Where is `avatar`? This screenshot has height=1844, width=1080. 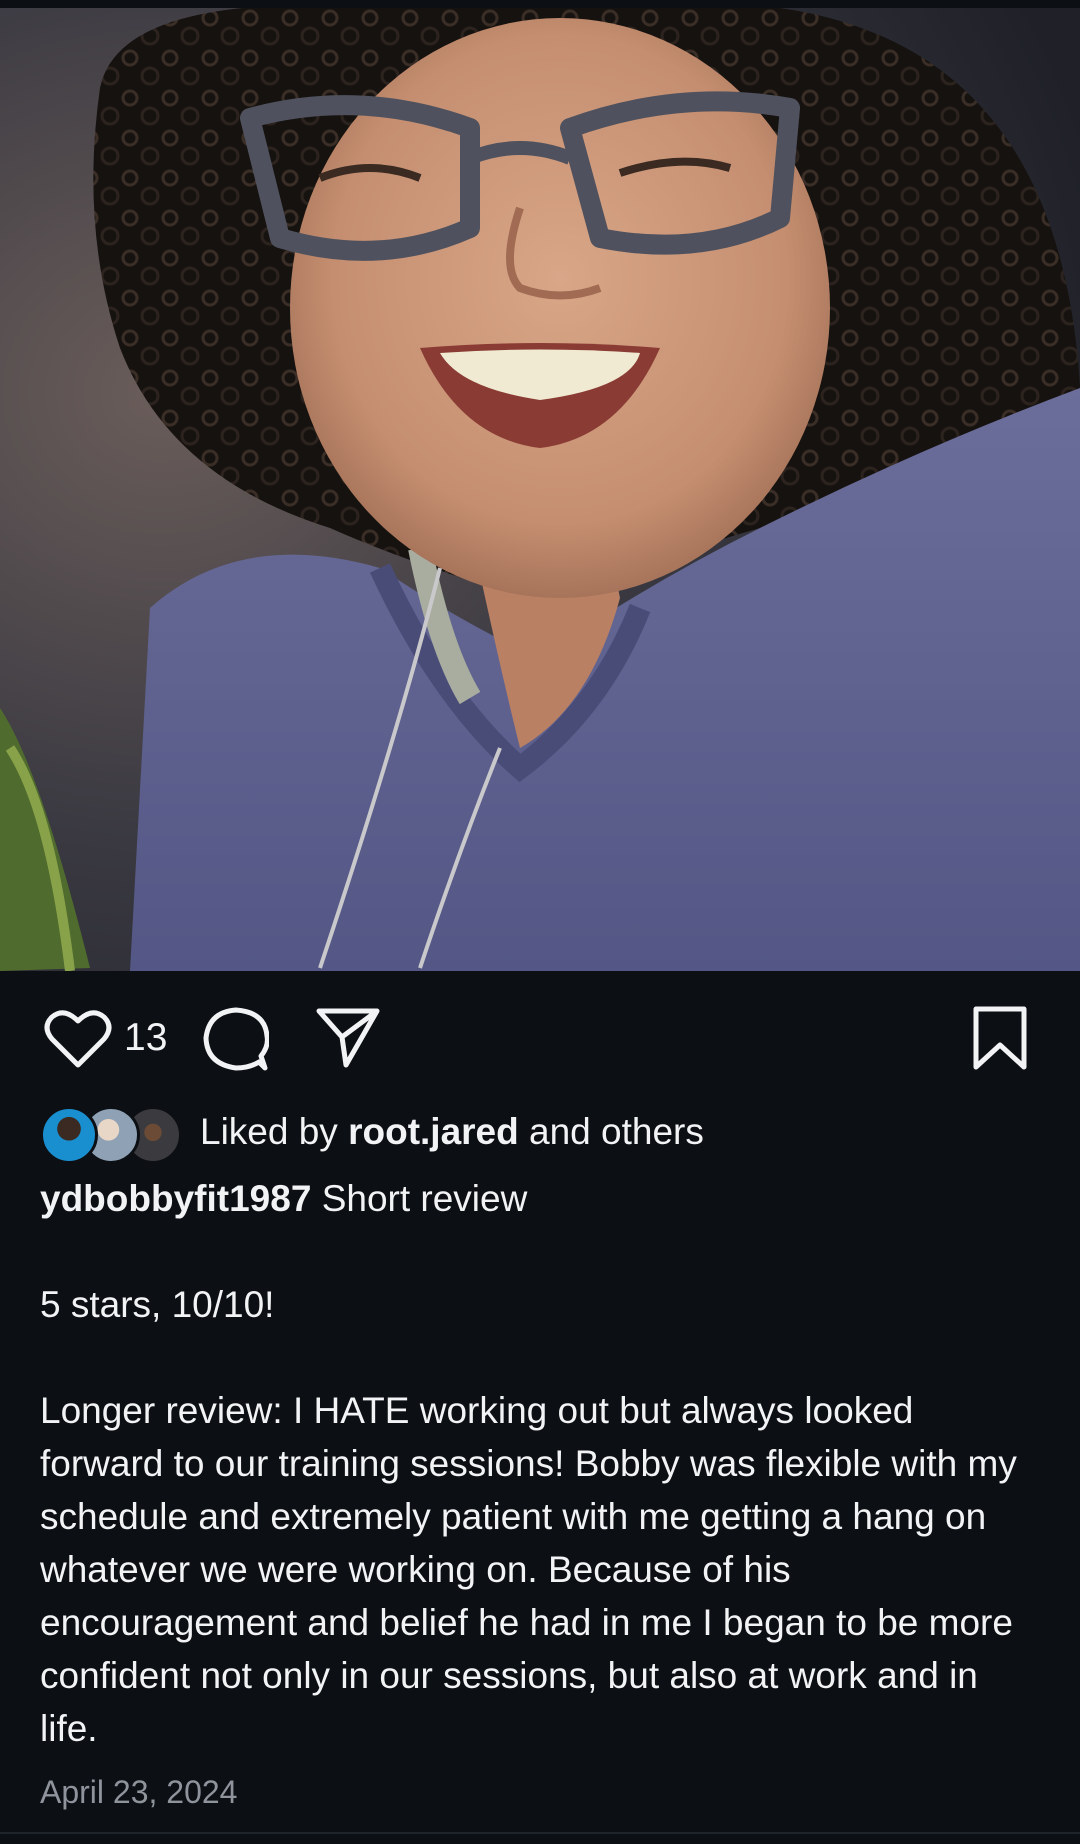
avatar is located at coordinates (69, 1135).